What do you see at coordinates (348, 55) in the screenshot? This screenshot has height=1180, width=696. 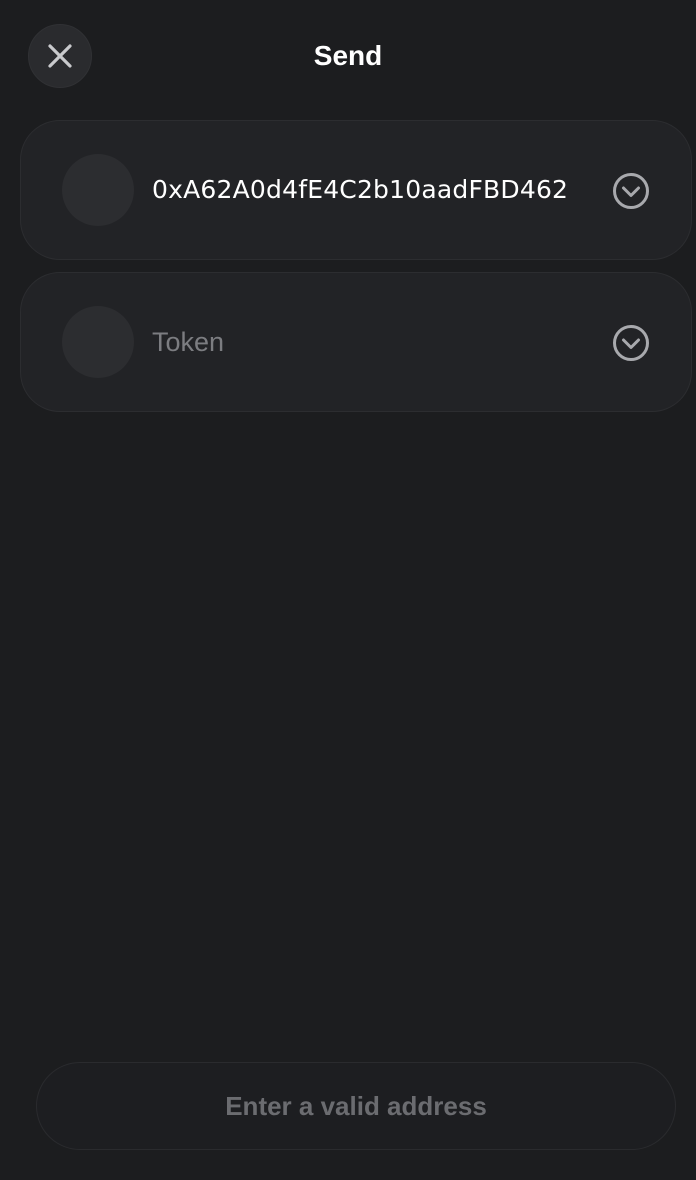 I see `page-title: Send` at bounding box center [348, 55].